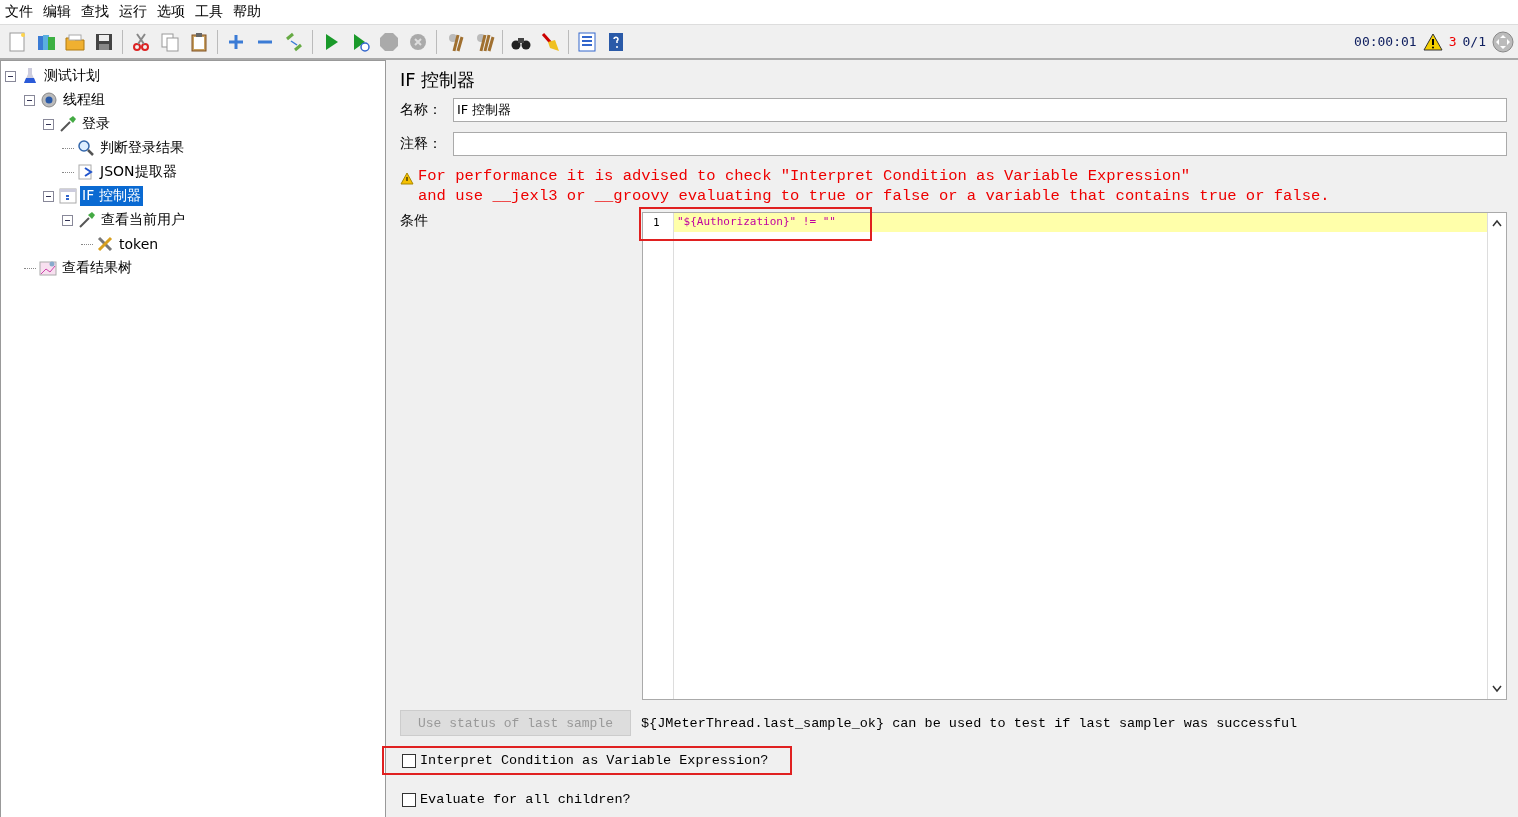  I want to click on hint-text: ${JMeterThread.last_sample_ok} can be used to test if last sampler was successful, so click(969, 723).